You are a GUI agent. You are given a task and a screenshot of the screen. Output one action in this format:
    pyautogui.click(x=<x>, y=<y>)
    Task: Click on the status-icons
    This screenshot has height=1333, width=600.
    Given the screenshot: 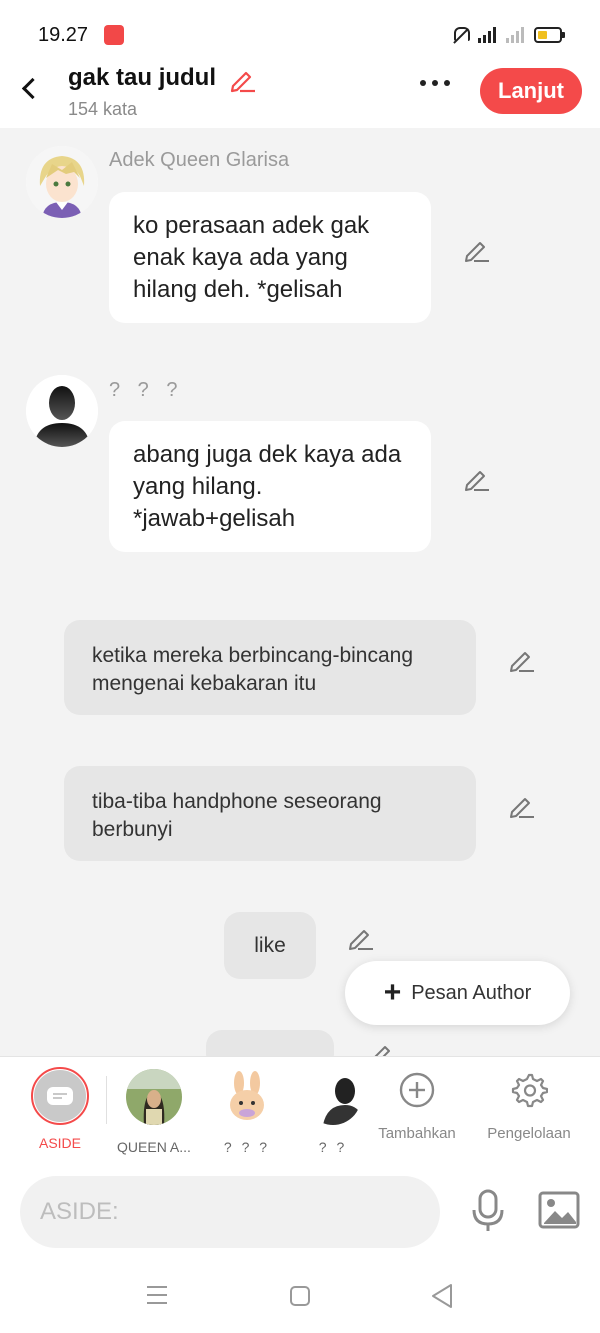 What is the action you would take?
    pyautogui.click(x=508, y=35)
    